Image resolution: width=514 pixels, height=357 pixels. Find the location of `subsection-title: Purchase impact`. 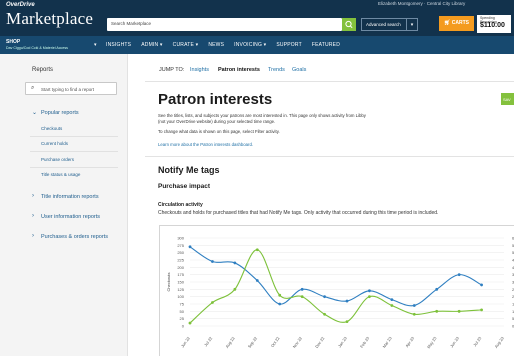

subsection-title: Purchase impact is located at coordinates (184, 186).